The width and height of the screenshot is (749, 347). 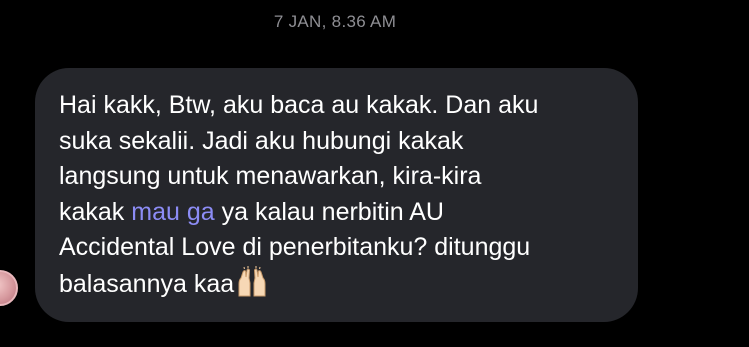 What do you see at coordinates (270, 176) in the screenshot?
I see `message-line: langsung untuk menawarkan, kira-kira` at bounding box center [270, 176].